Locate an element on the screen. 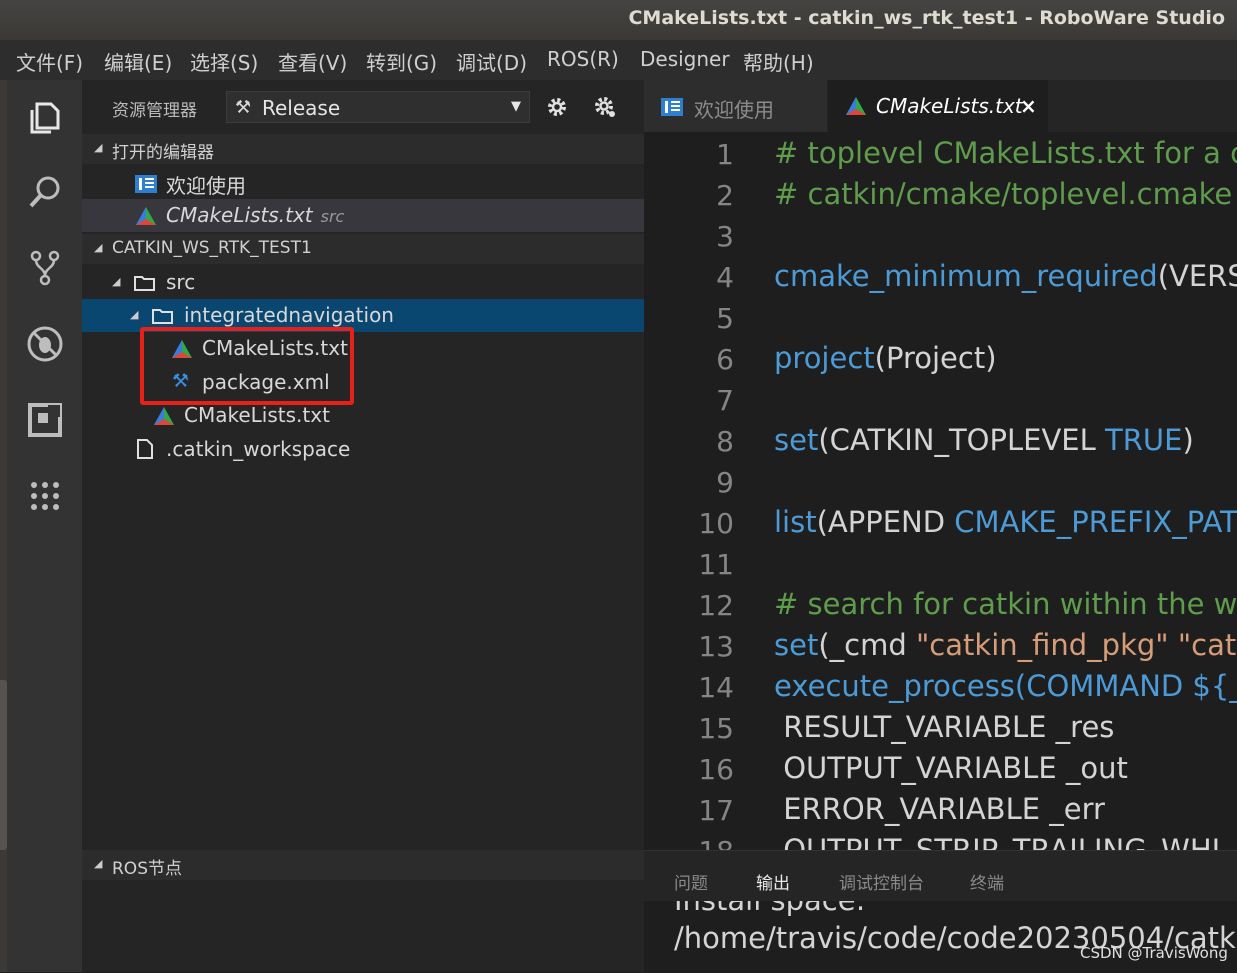  line-number: 5 is located at coordinates (725, 318).